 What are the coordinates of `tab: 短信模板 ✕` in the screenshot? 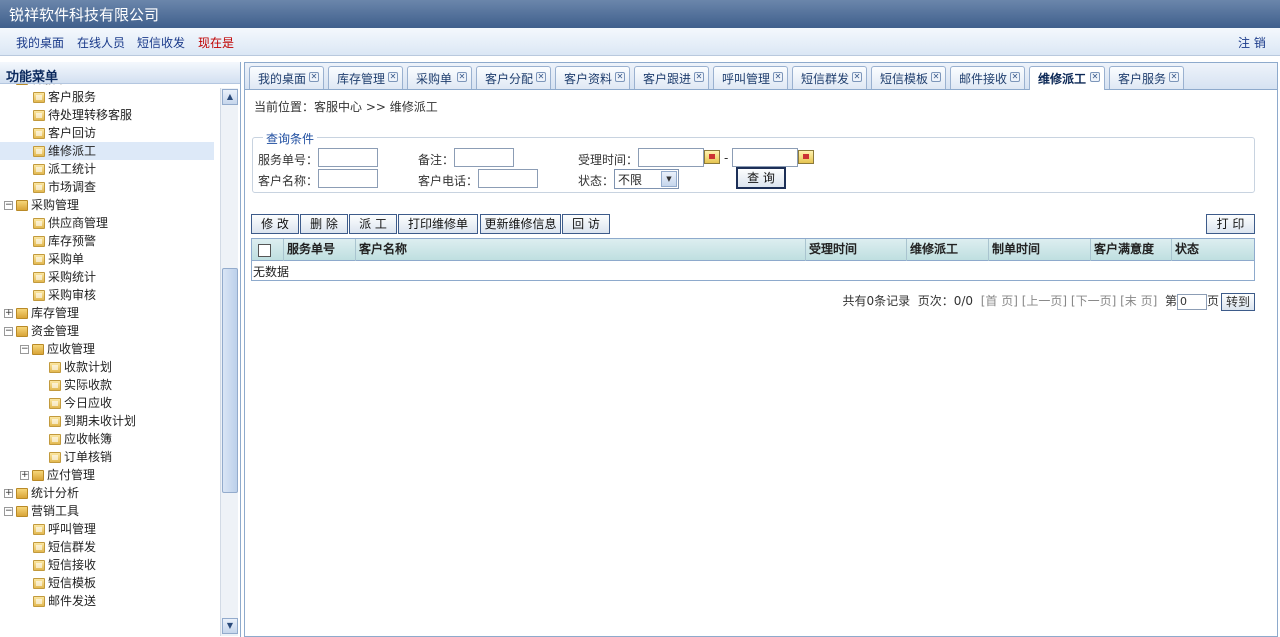 It's located at (908, 77).